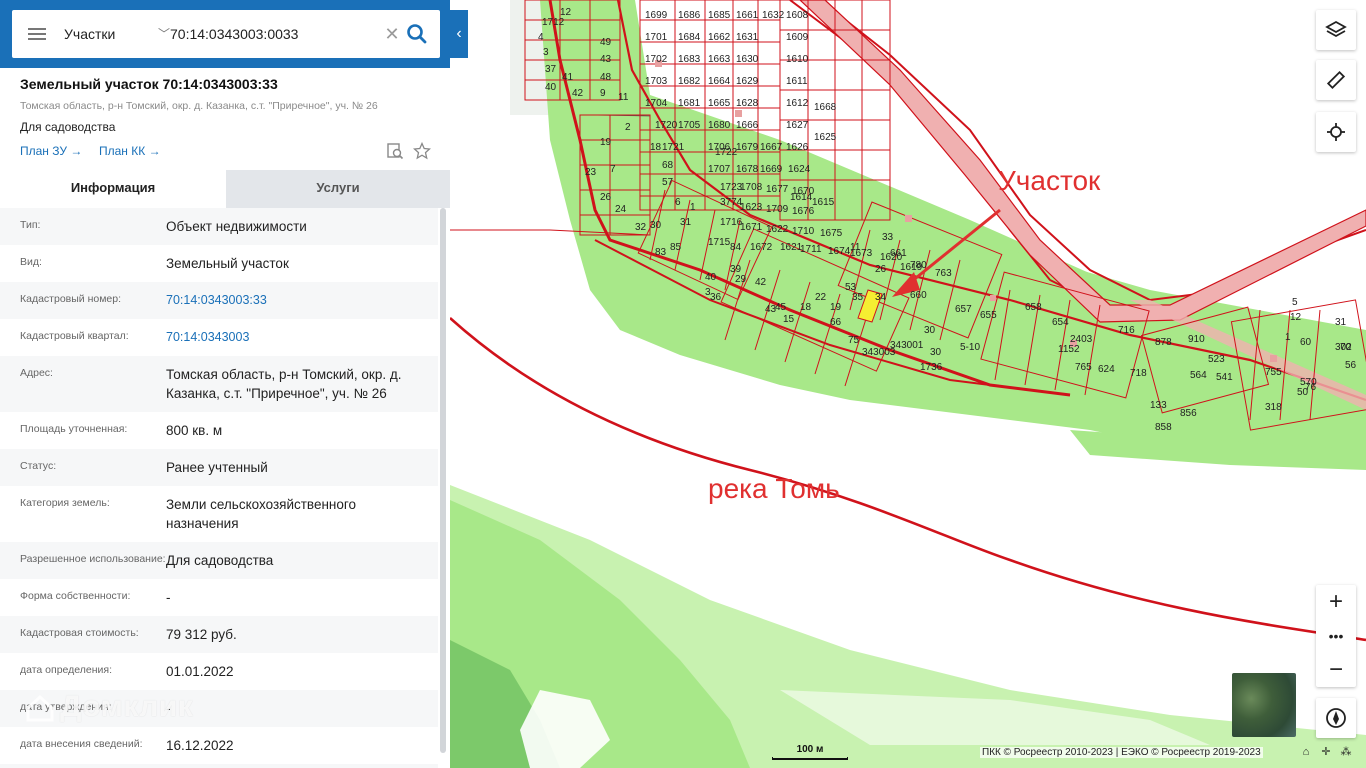 The height and width of the screenshot is (768, 1366). I want to click on parcel-number-label: 716, so click(1126, 330).